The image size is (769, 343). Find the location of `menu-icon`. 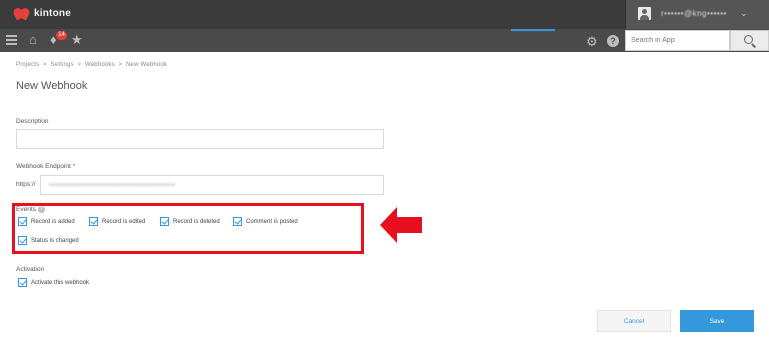

menu-icon is located at coordinates (11, 40).